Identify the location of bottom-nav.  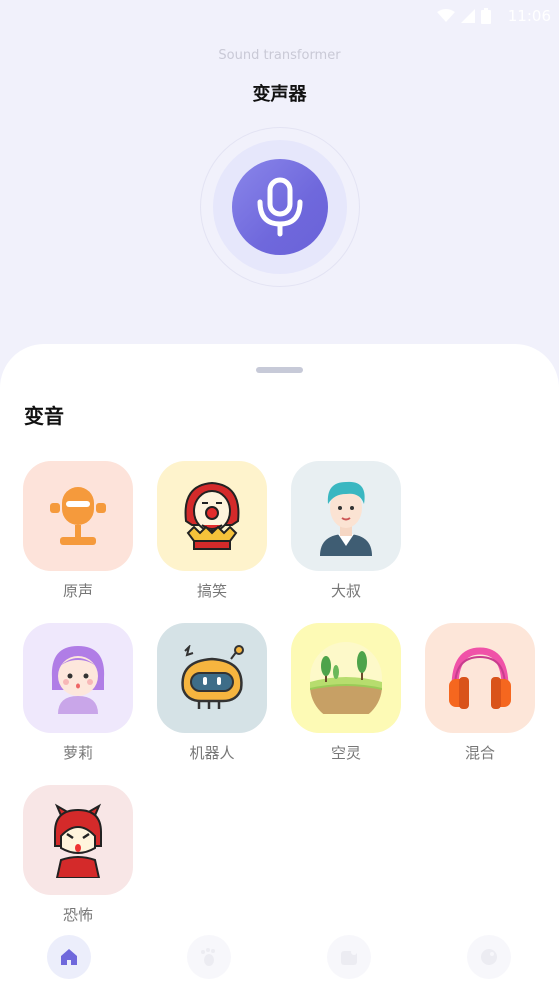
(279, 965).